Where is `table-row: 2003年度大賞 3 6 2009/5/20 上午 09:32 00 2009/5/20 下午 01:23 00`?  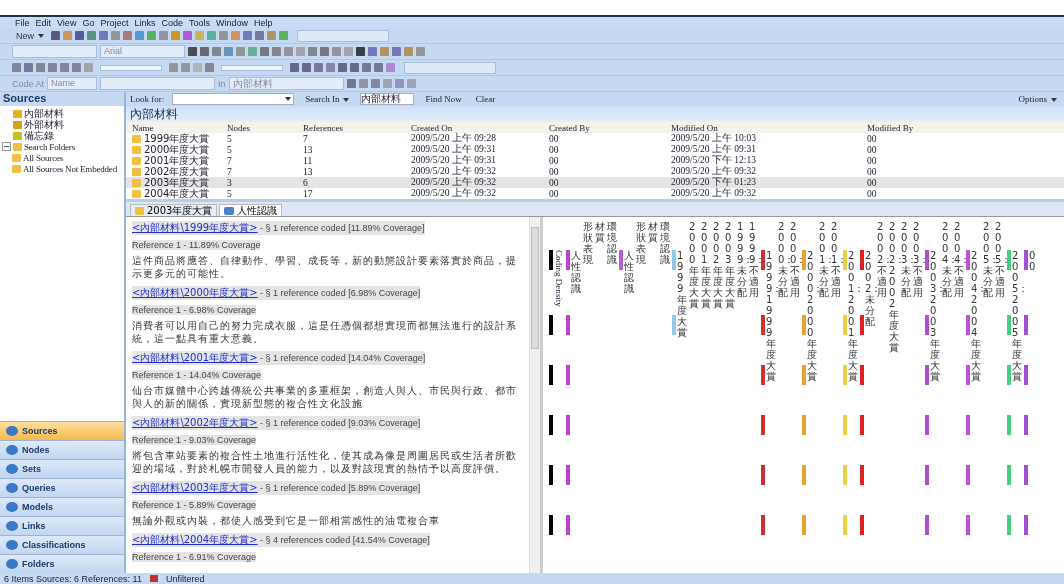 table-row: 2003年度大賞 3 6 2009/5/20 上午 09:32 00 2009/5/20 下午 01:23 00 is located at coordinates (595, 182).